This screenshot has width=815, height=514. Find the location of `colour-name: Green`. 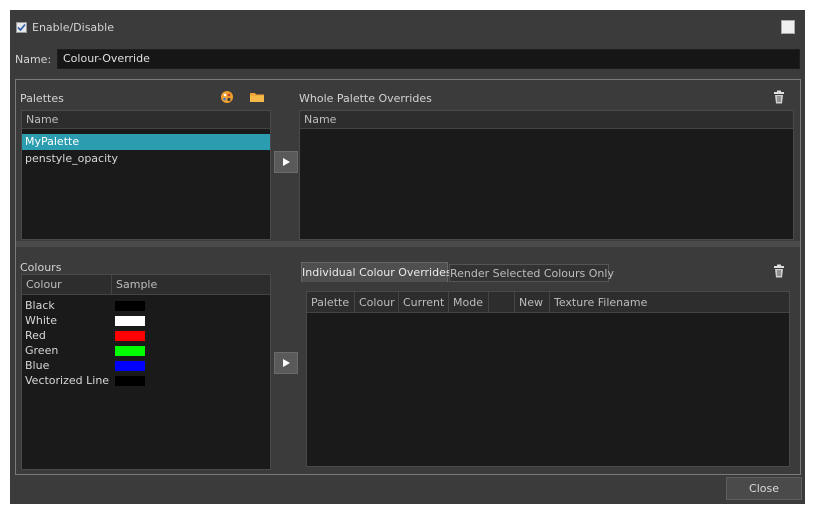

colour-name: Green is located at coordinates (42, 350).